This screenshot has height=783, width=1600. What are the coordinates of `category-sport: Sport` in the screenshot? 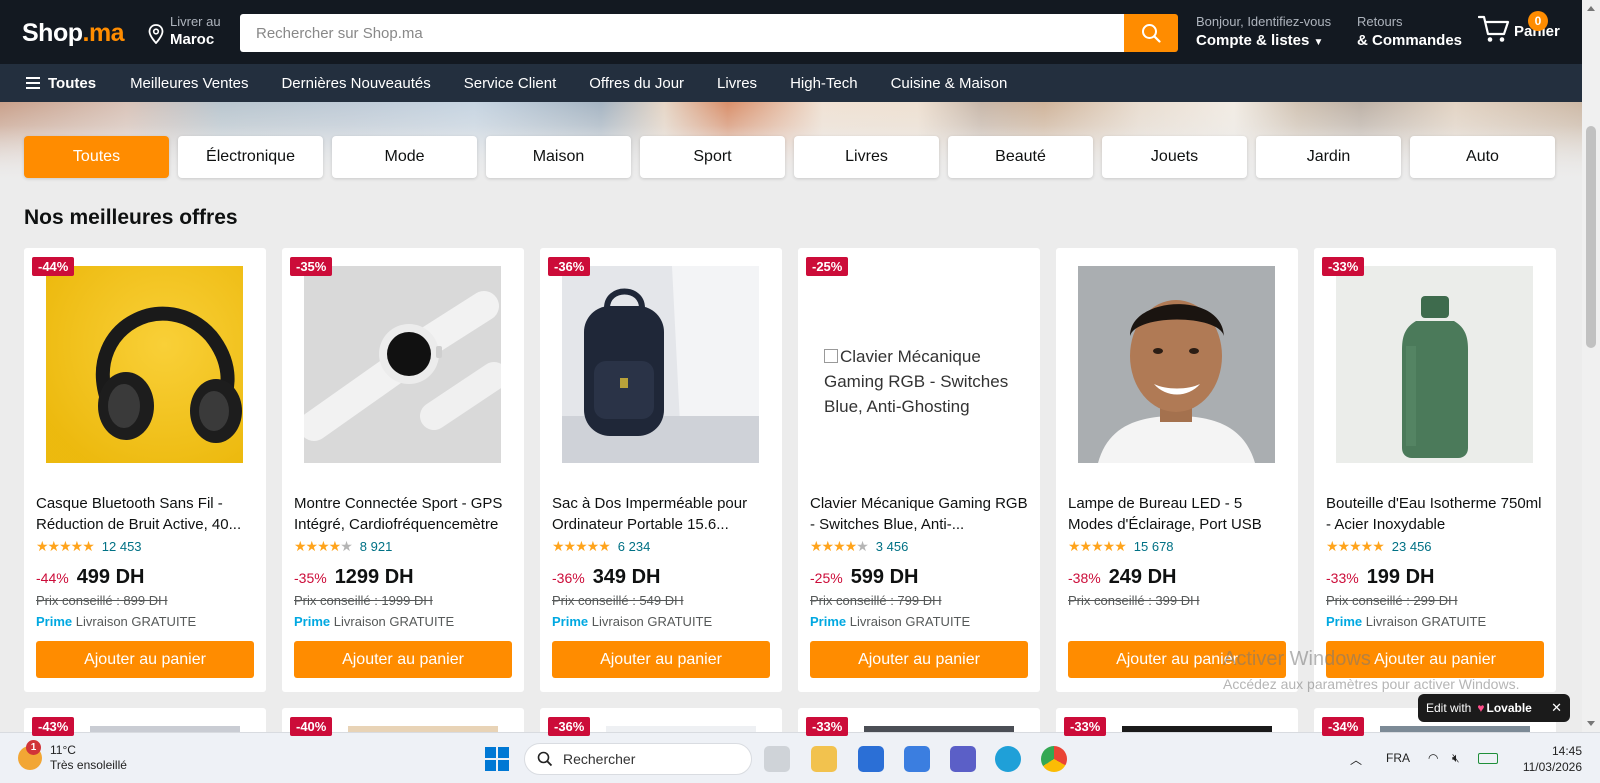 It's located at (712, 157).